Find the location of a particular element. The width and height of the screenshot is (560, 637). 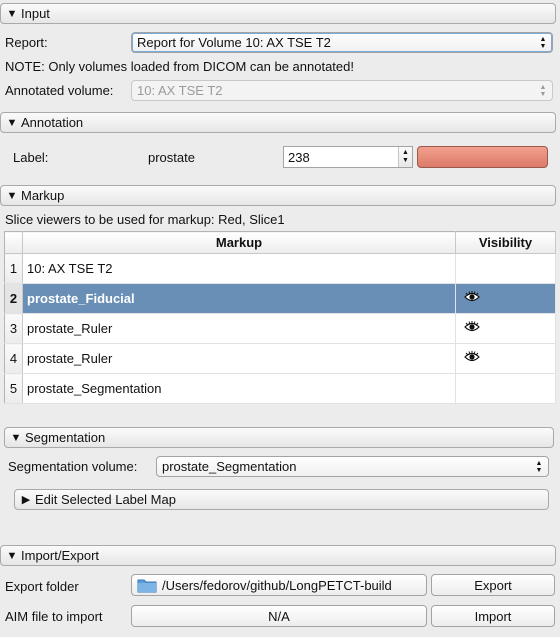

row-number: 4 is located at coordinates (13, 358).